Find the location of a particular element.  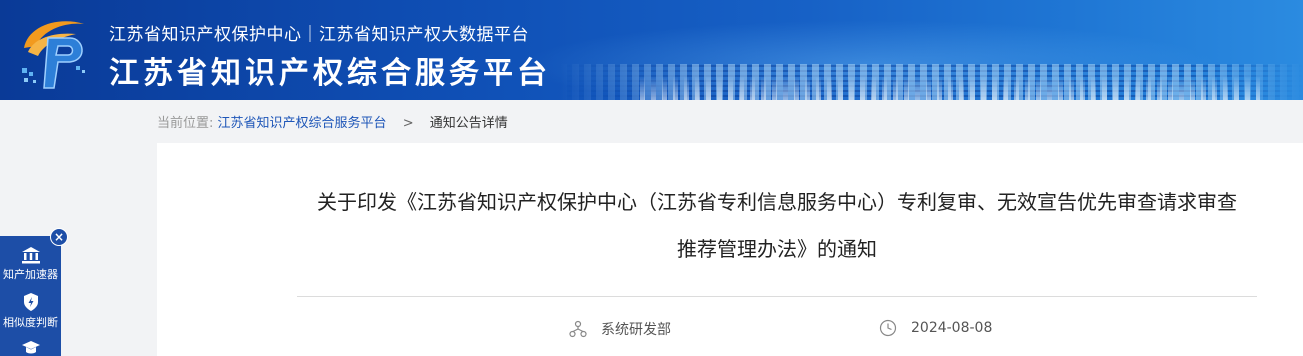

side-item-accelerator: 知产加速器 is located at coordinates (30, 264).